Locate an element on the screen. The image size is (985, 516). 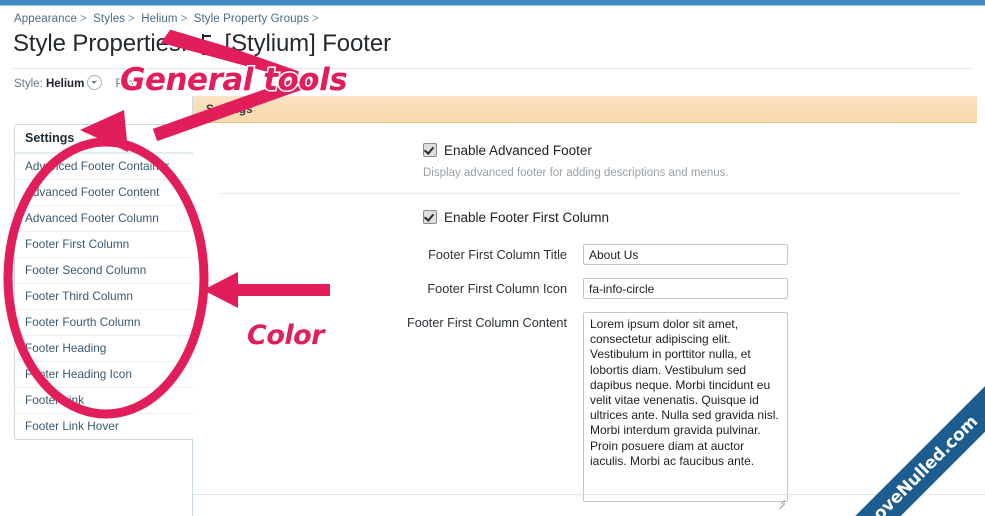
sidebar-item-footer-link-hover: Footer Link Hover is located at coordinates (104, 426).